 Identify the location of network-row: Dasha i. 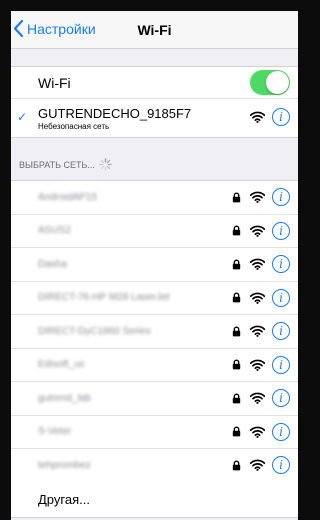
(154, 265).